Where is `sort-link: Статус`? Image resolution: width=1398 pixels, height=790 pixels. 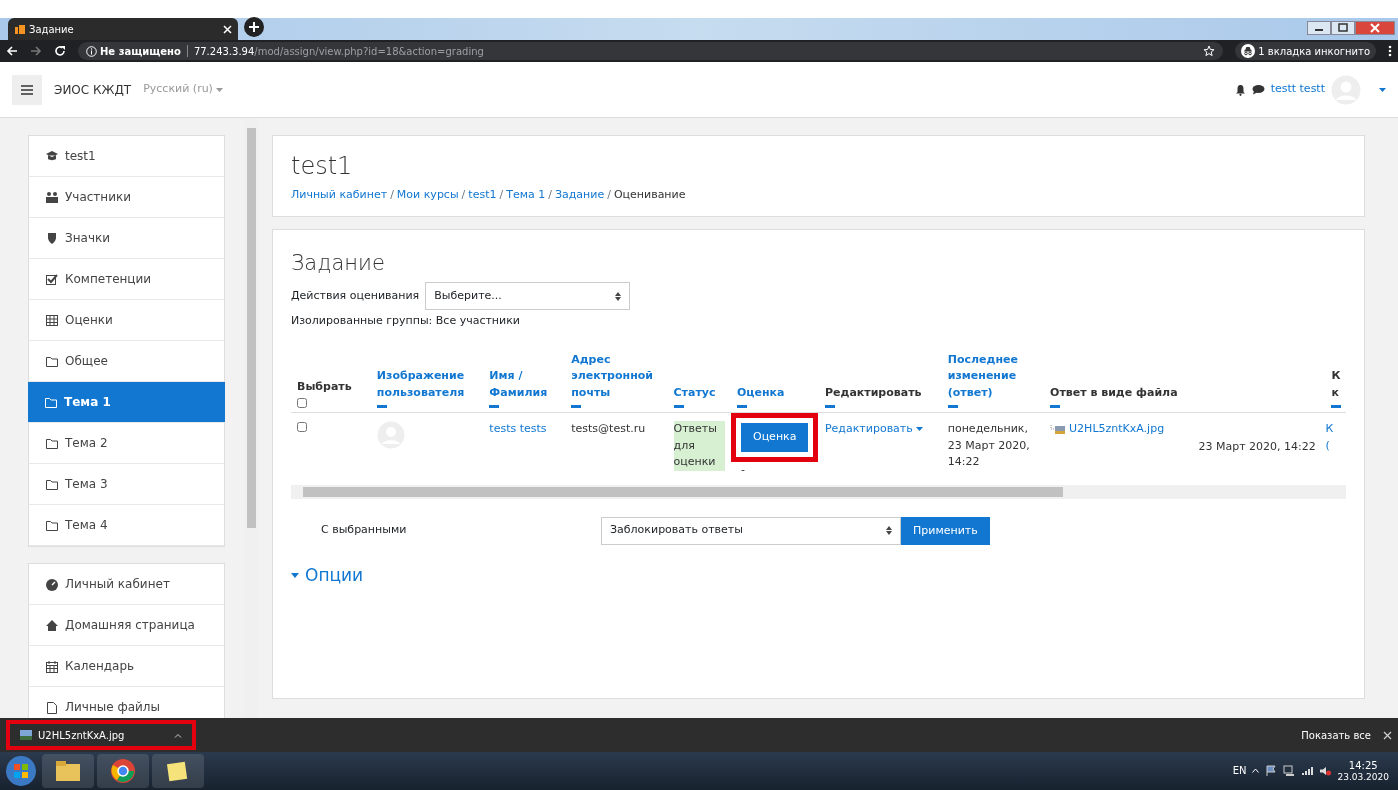 sort-link: Статус is located at coordinates (699, 392).